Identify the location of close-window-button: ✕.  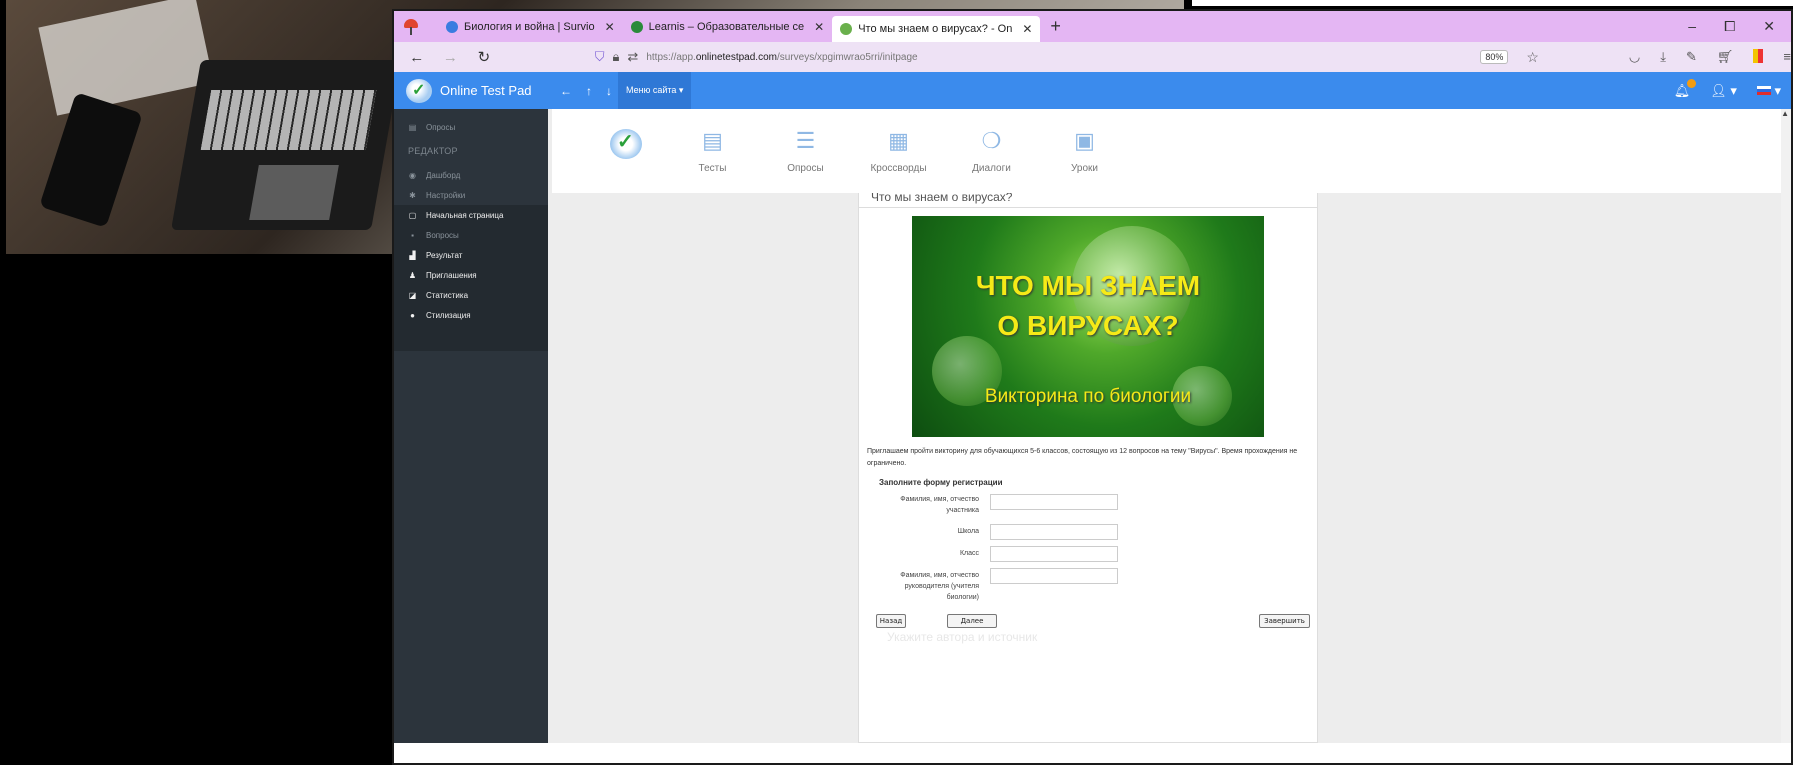
(1769, 26).